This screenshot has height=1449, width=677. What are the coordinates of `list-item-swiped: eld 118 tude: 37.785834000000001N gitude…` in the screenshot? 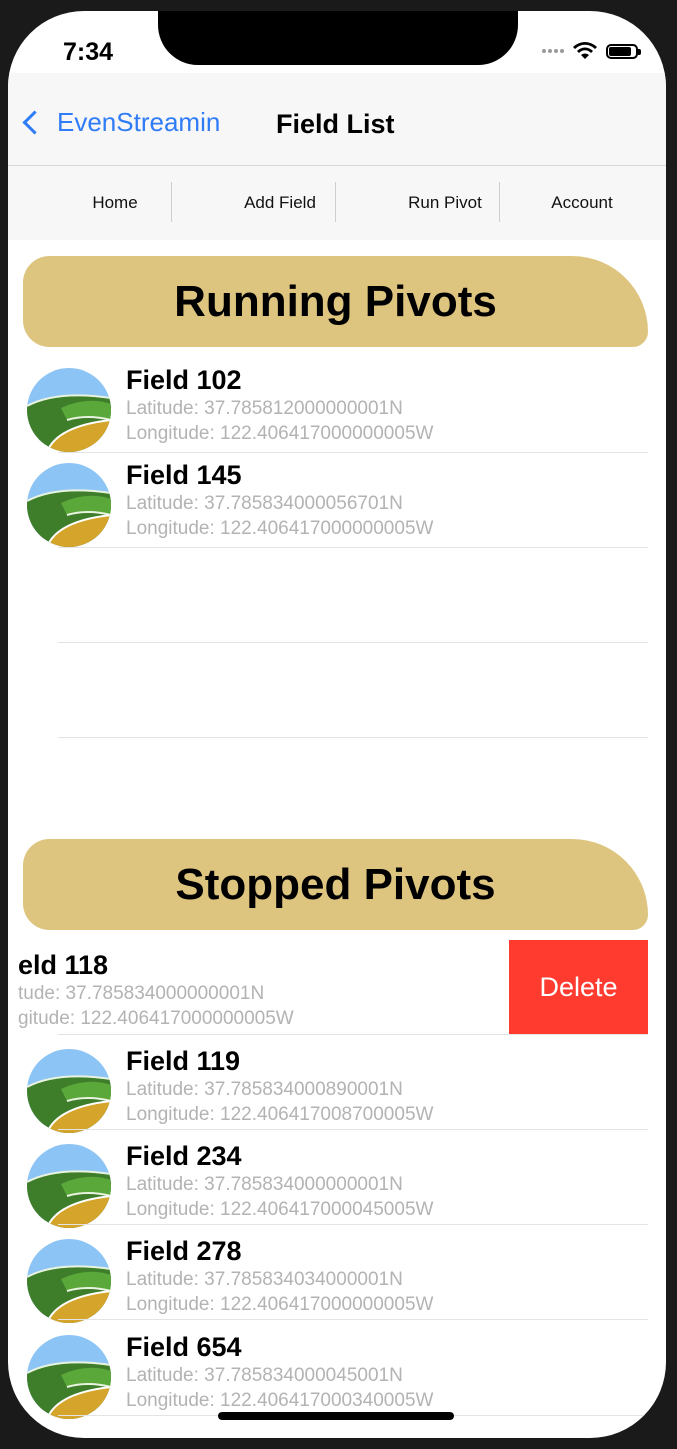 It's located at (283, 987).